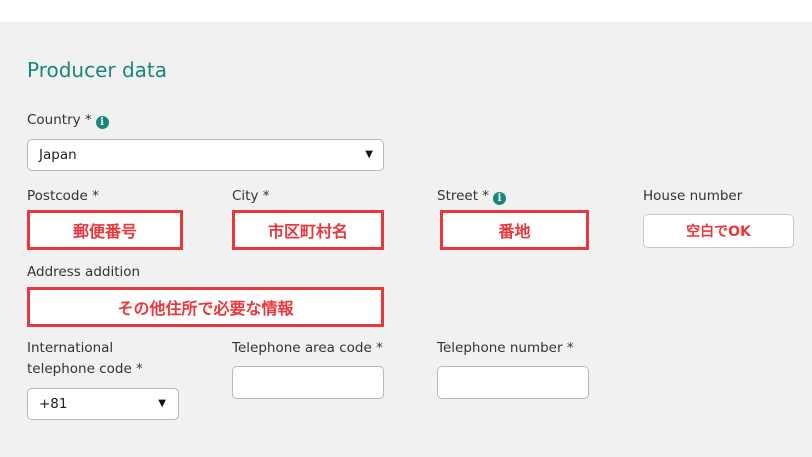  I want to click on postcode-label: Postcode *, so click(63, 196).